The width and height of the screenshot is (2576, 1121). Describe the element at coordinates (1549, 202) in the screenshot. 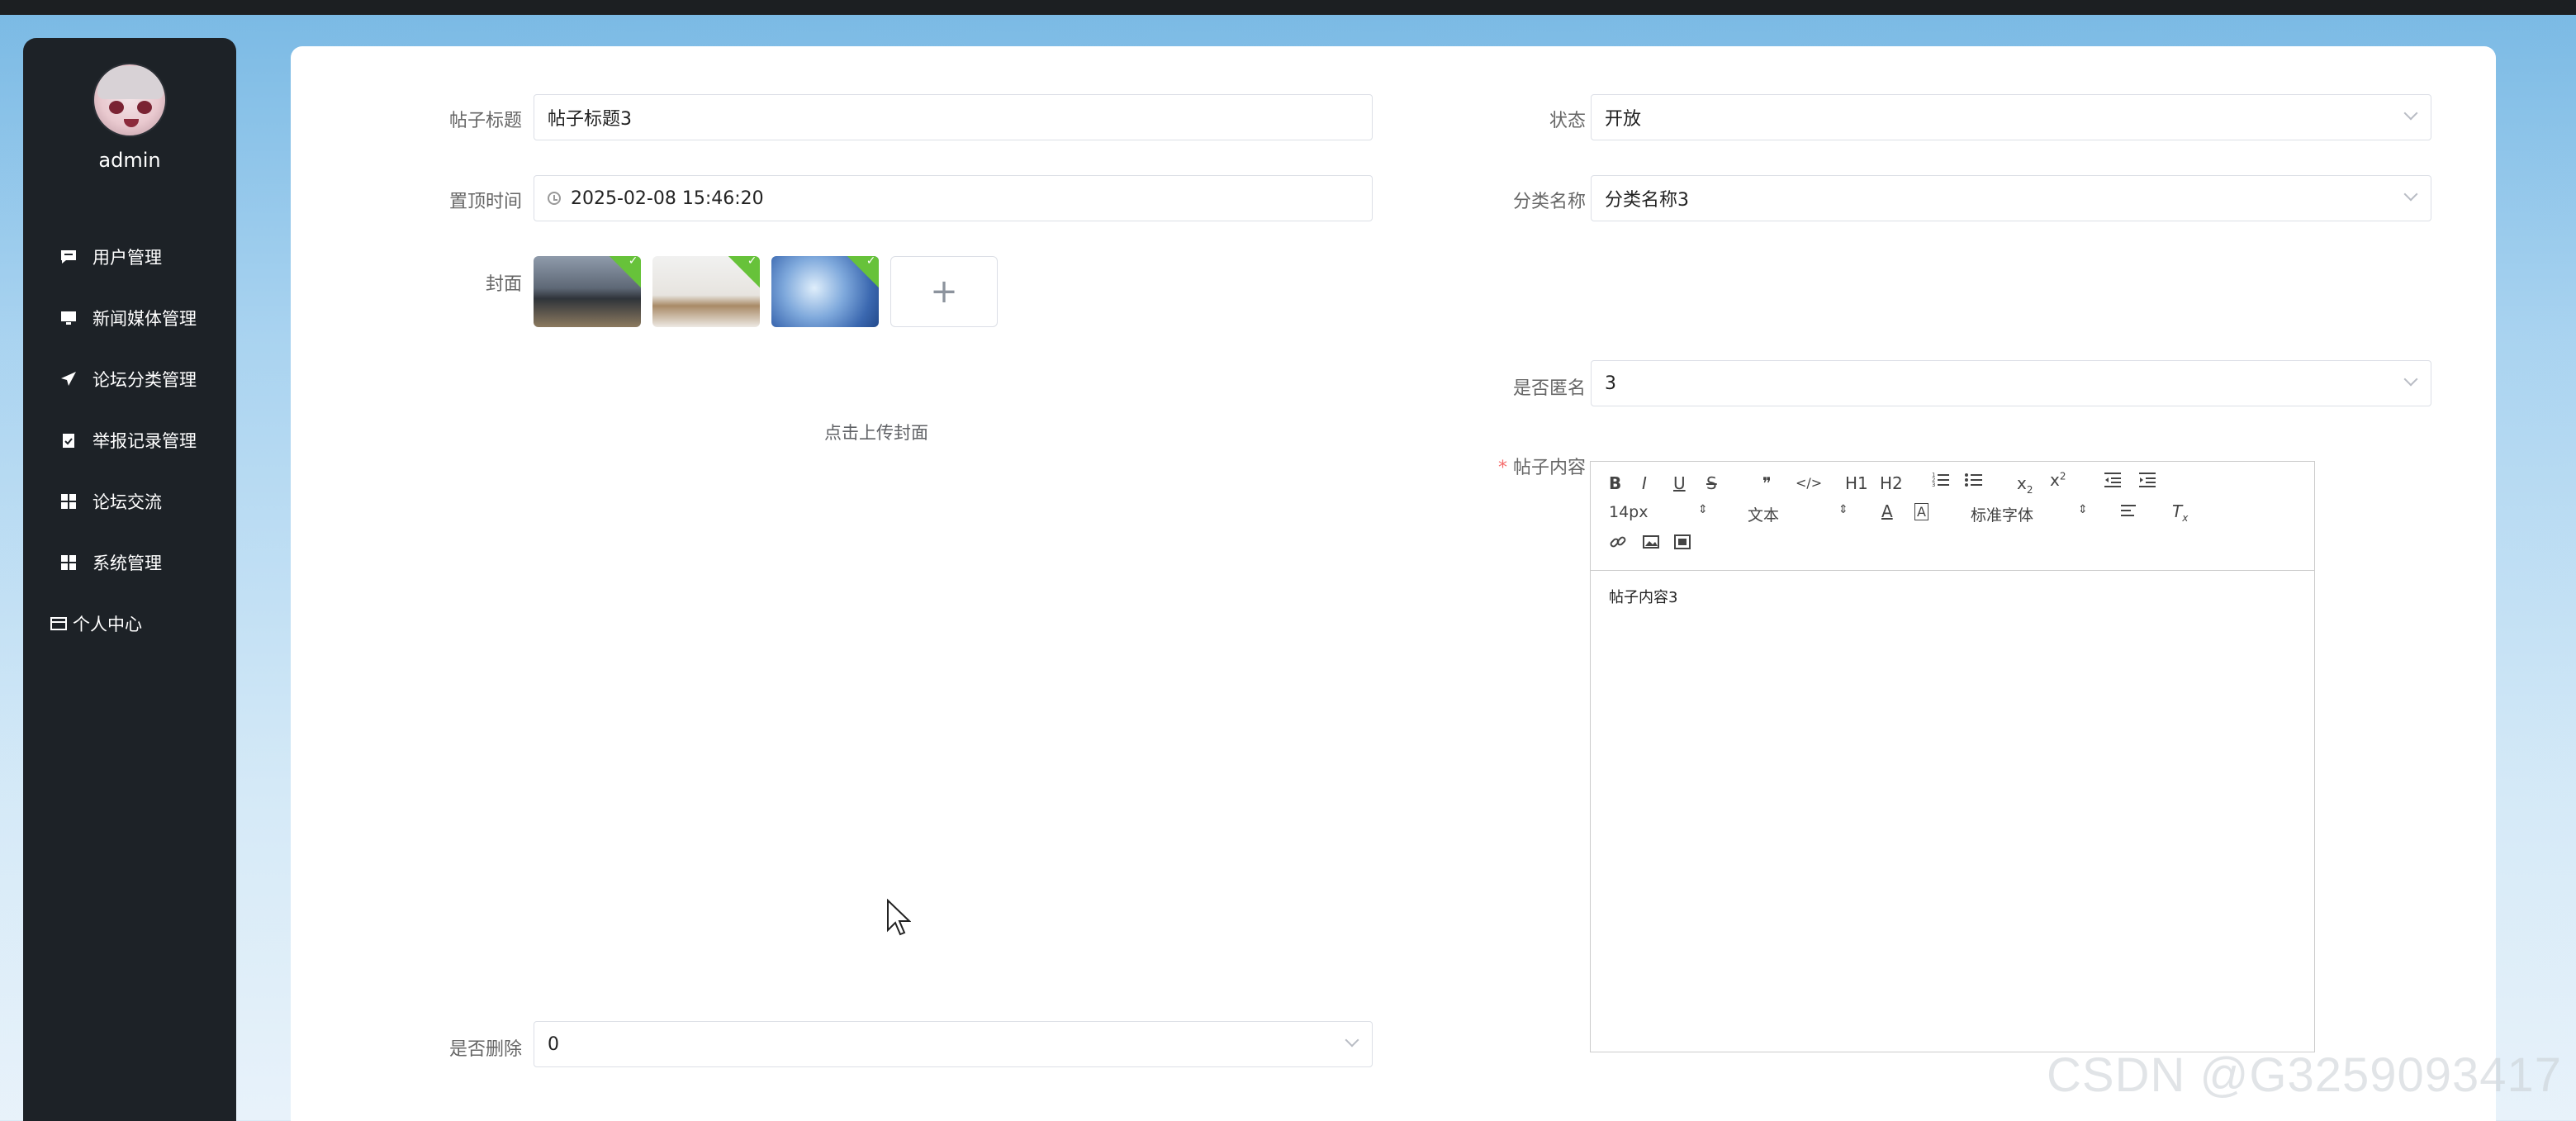

I see `category-label: 分类名称` at that location.